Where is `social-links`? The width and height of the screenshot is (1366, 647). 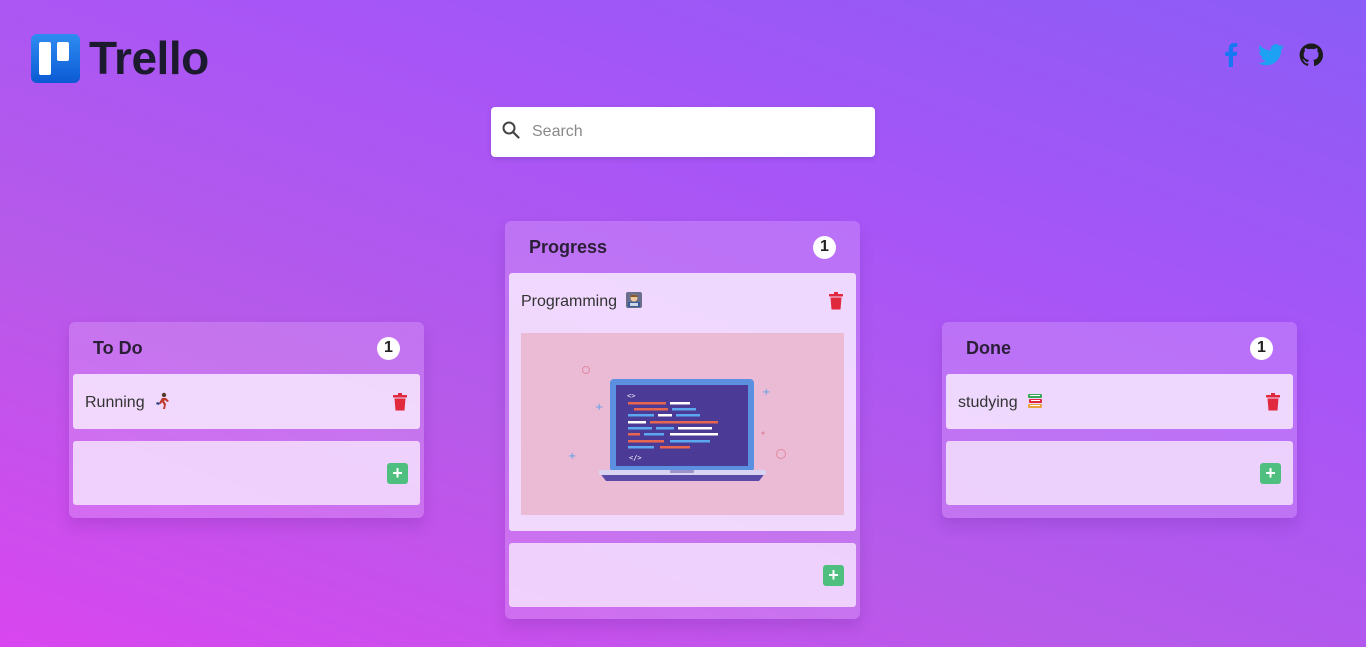 social-links is located at coordinates (1271, 55).